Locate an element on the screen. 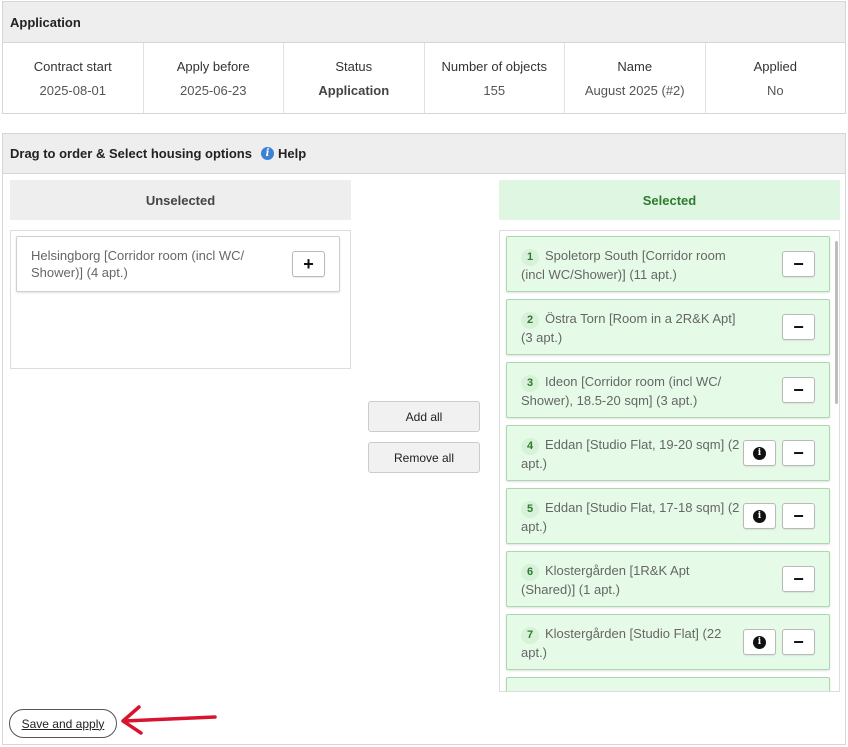 Image resolution: width=848 pixels, height=747 pixels. applied-label: Applied is located at coordinates (775, 66).